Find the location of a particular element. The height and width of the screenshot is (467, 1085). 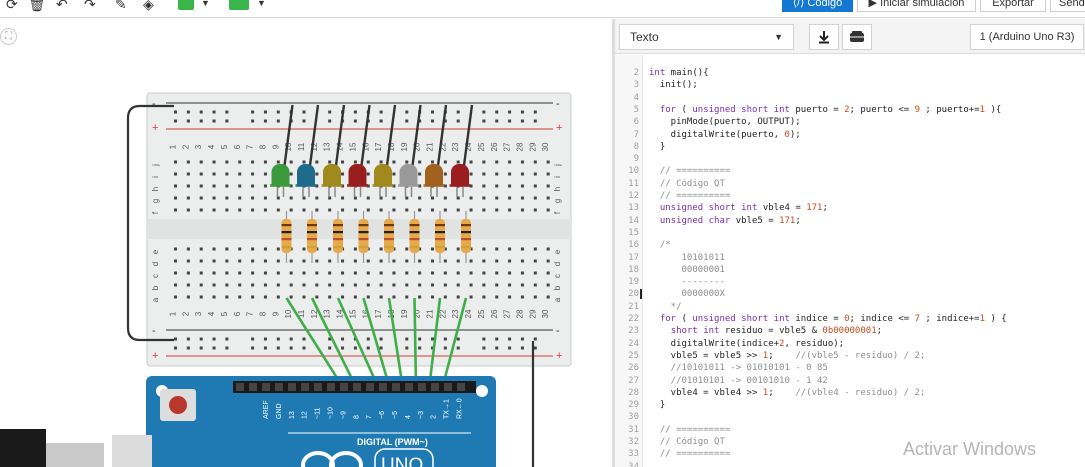

code-line: 7 digitalWrite(puerto, 0); is located at coordinates (850, 135).